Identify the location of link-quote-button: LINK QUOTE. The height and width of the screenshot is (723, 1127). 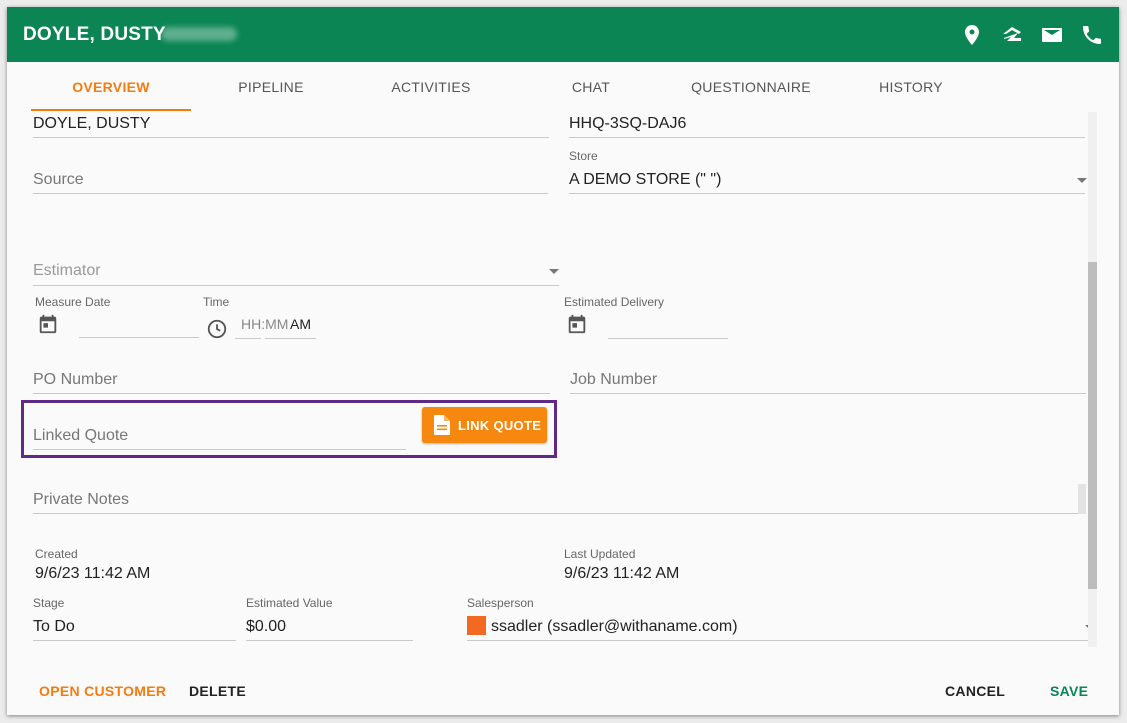
(484, 425).